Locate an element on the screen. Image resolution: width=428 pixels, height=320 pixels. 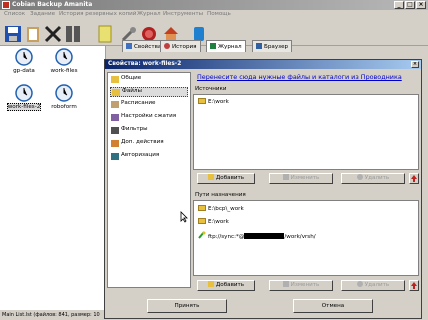
destinations-label: Пути назначения is located at coordinates (220, 195).